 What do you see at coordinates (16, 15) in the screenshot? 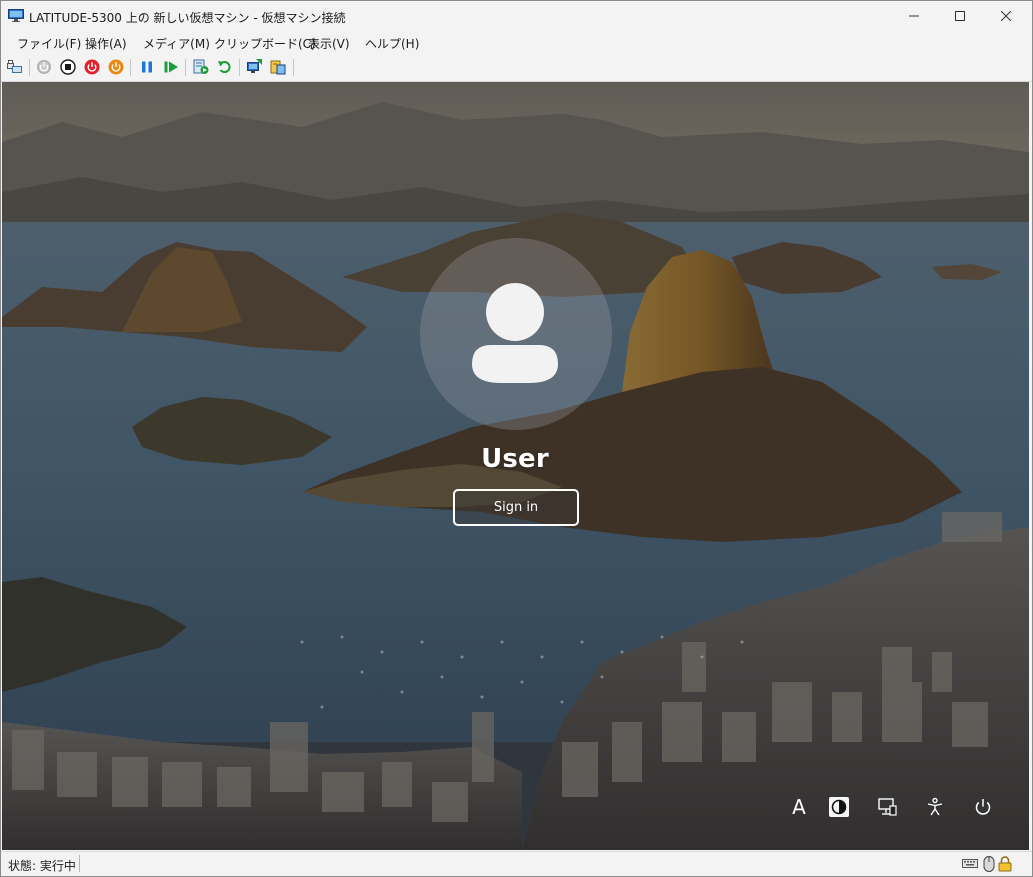
I see `vm-connection-app-icon` at bounding box center [16, 15].